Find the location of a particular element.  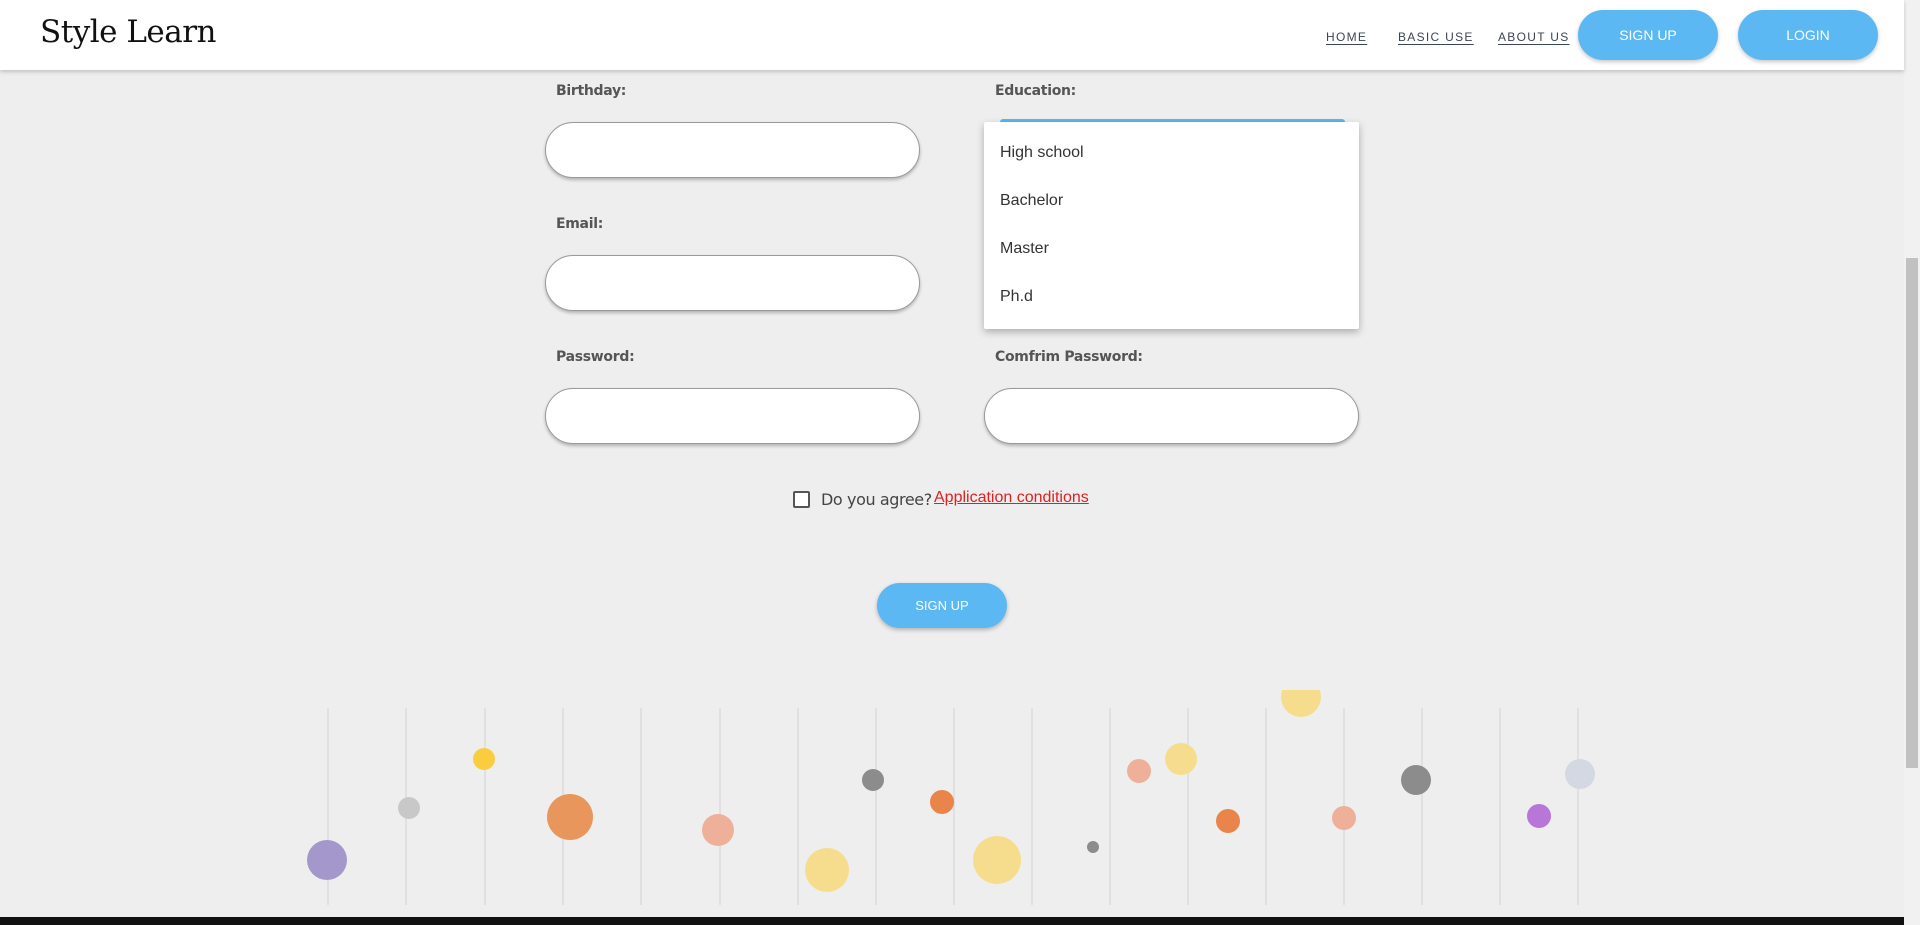

nav-about-us-link: ABOUT US is located at coordinates (1534, 37).